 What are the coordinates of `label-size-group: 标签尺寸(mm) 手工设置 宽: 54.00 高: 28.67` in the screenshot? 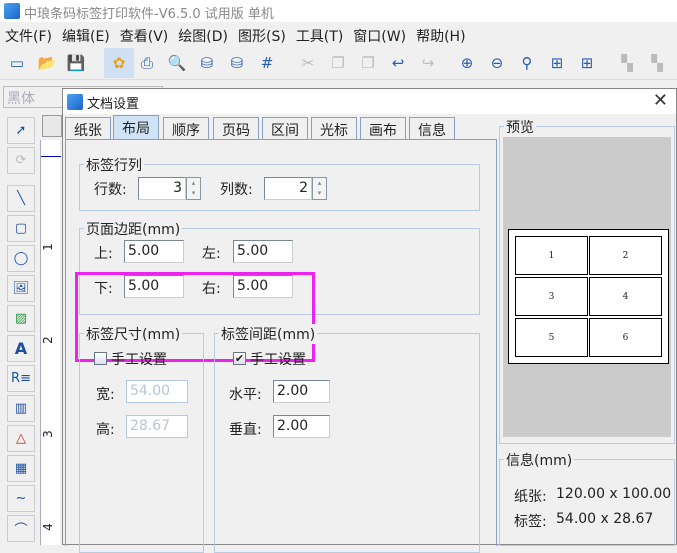 It's located at (141, 438).